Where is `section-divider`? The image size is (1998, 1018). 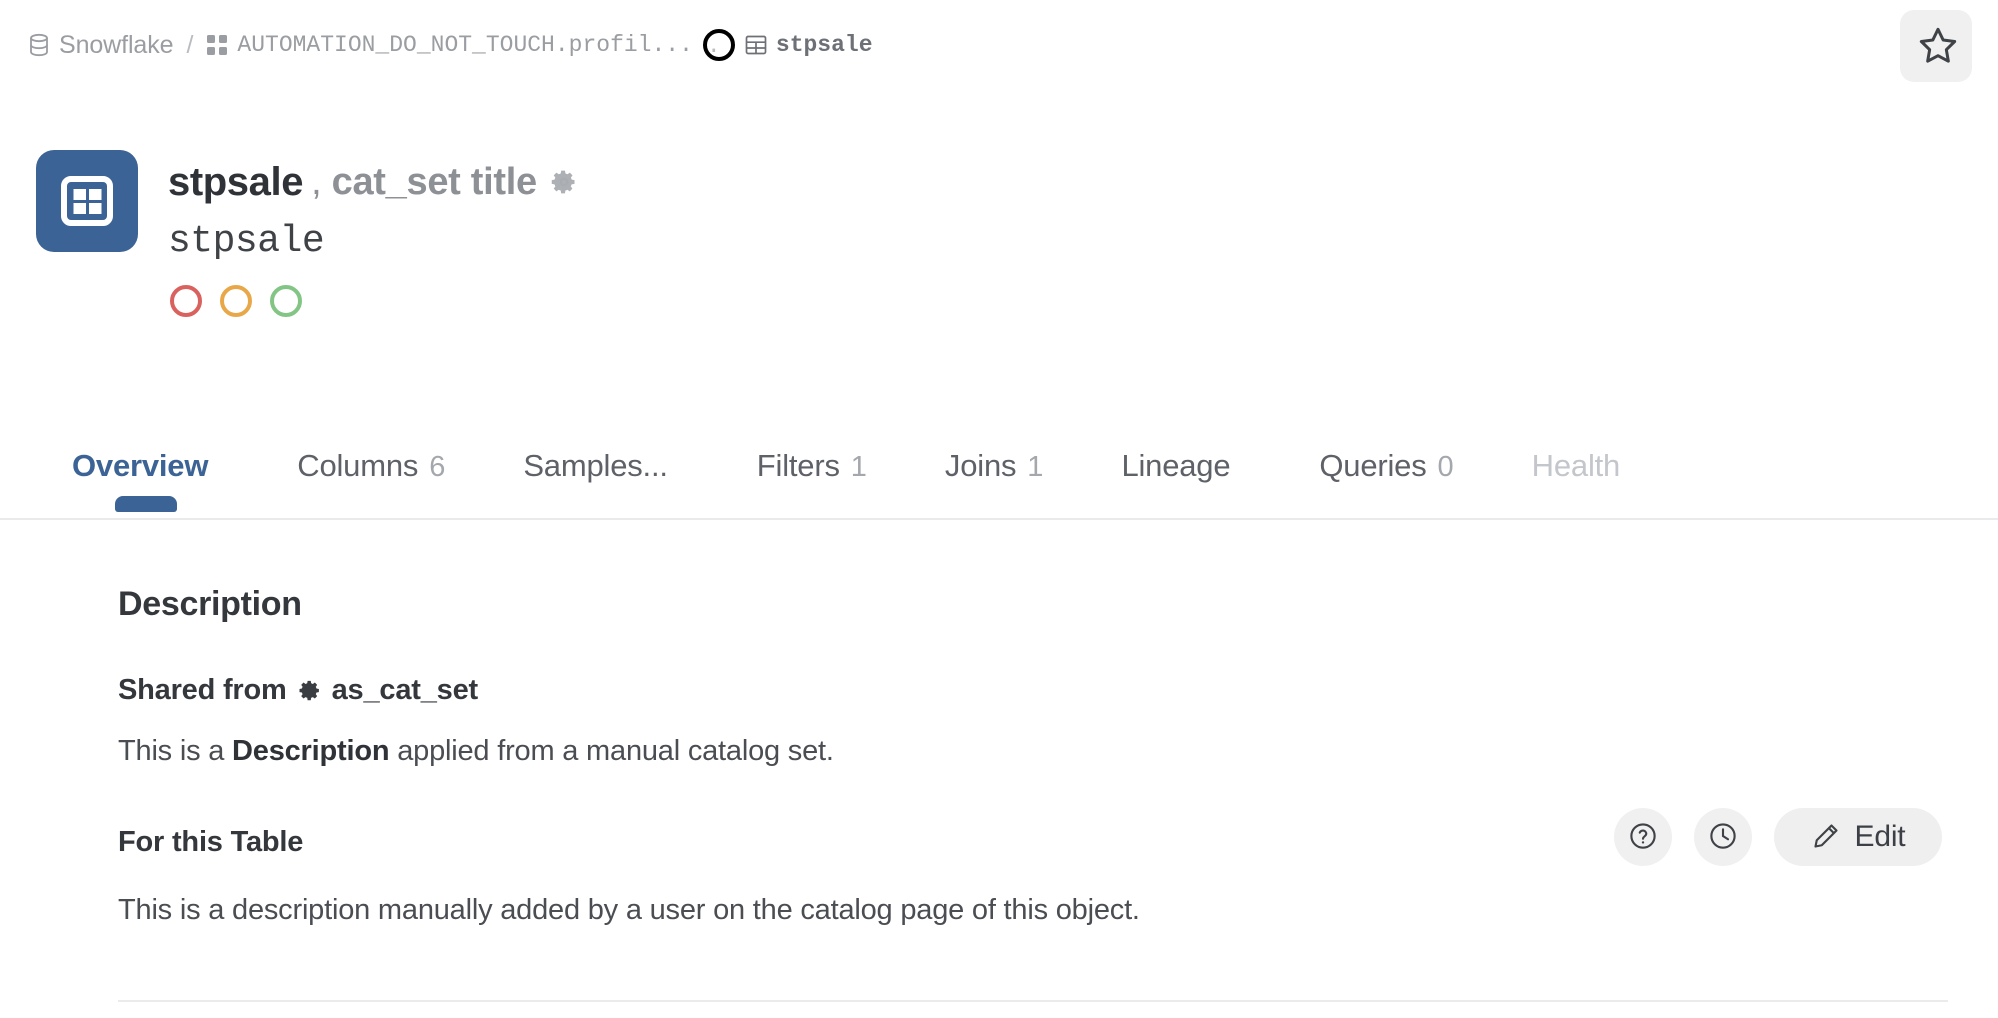 section-divider is located at coordinates (1033, 1001).